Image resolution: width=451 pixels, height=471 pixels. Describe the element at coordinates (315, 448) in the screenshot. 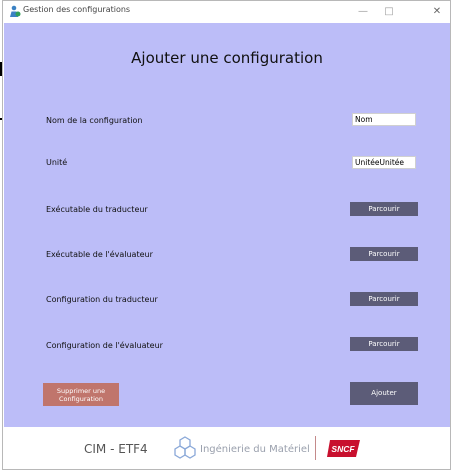

I see `logo-divider` at that location.